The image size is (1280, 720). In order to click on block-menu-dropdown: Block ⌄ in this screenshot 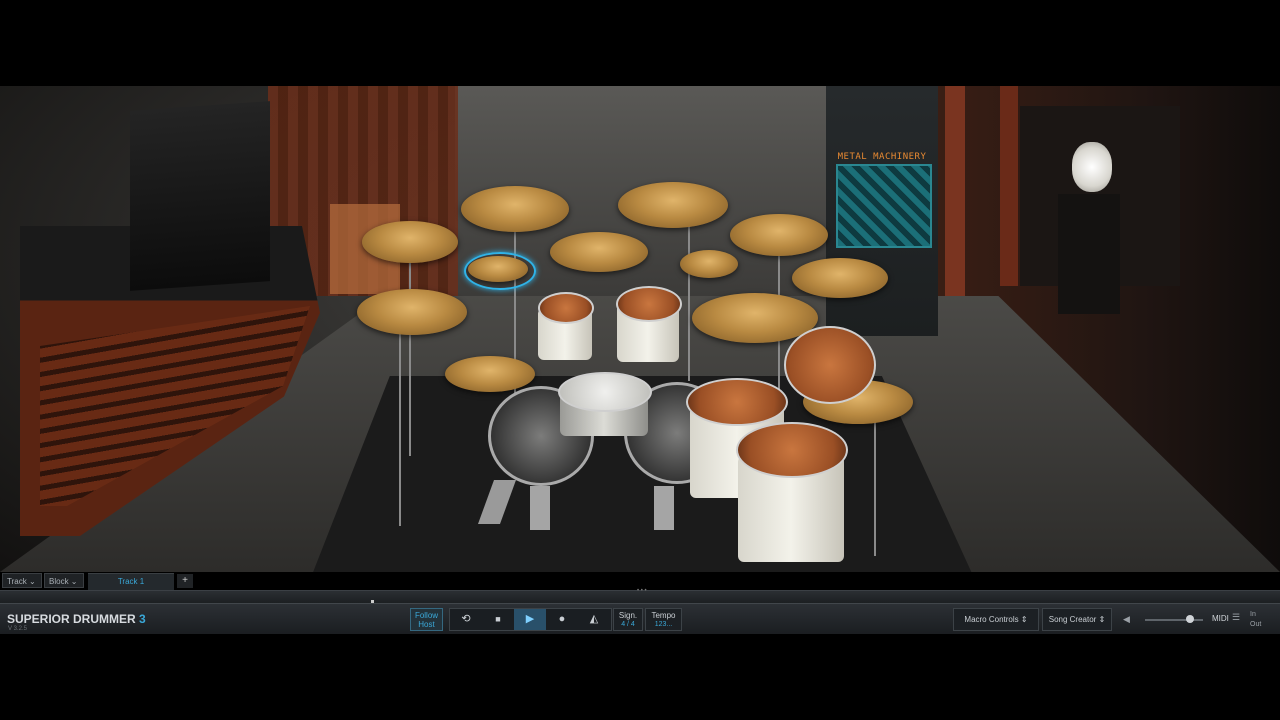, I will do `click(64, 580)`.